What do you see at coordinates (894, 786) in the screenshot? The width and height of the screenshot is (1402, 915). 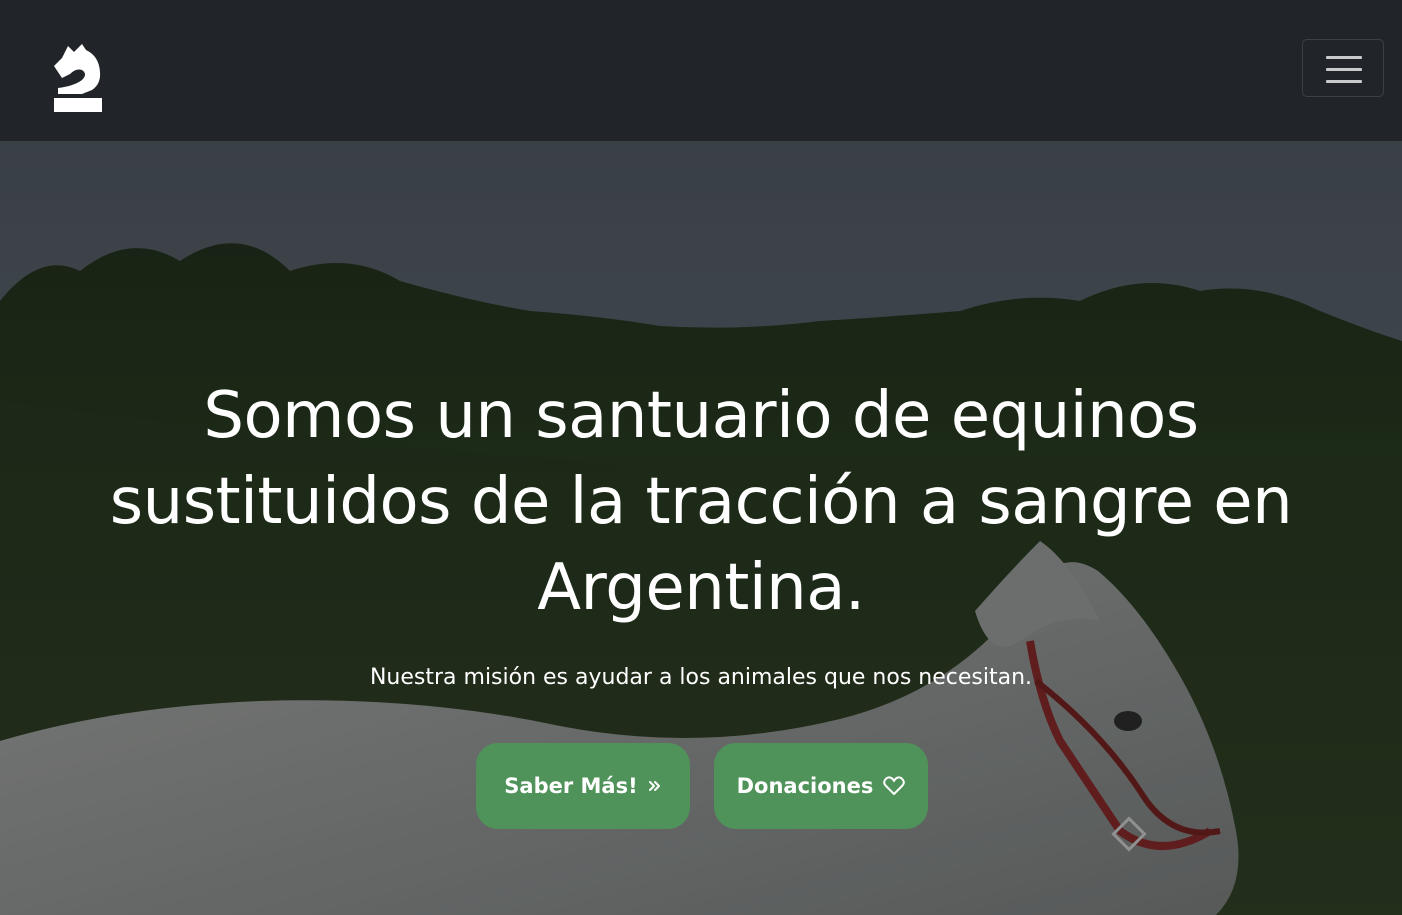 I see `heart-outline-icon` at bounding box center [894, 786].